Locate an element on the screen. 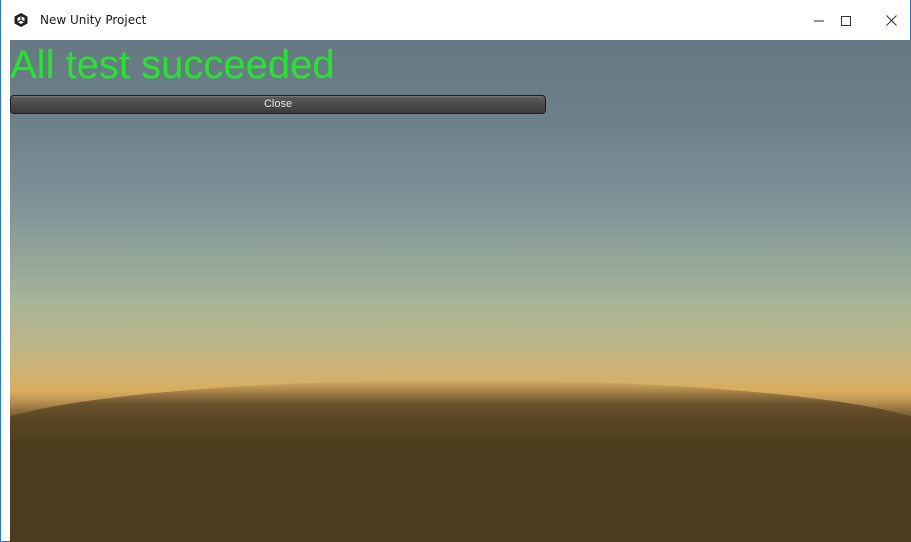 The height and width of the screenshot is (542, 911). maximize-icon is located at coordinates (846, 20).